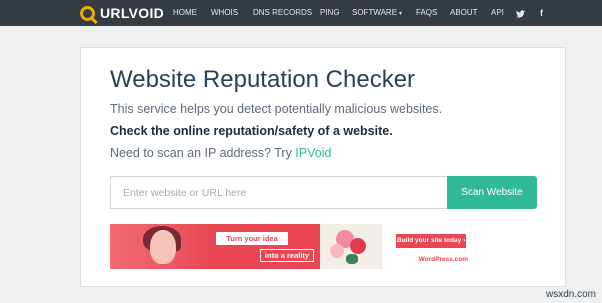 The height and width of the screenshot is (303, 602). What do you see at coordinates (443, 259) in the screenshot?
I see `ad-brand: WordPress.com` at bounding box center [443, 259].